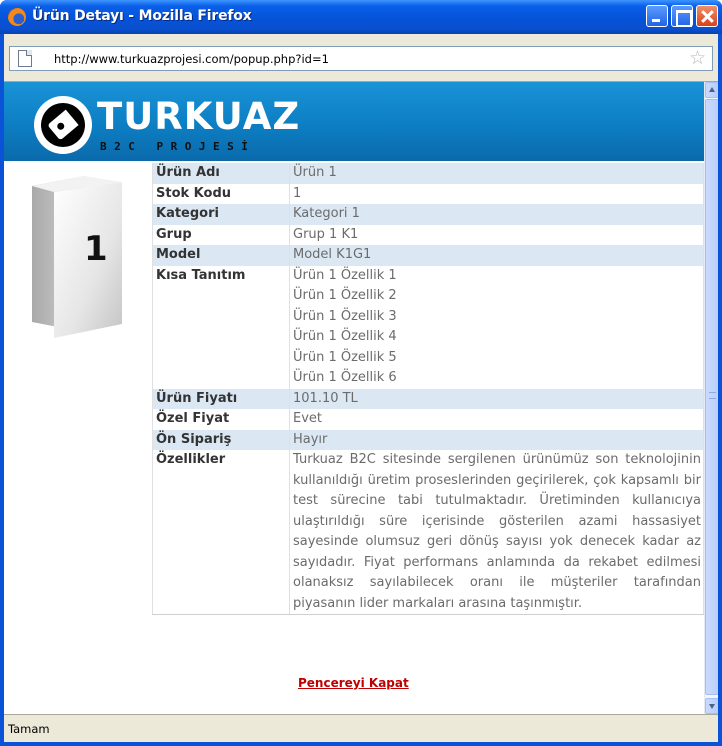  Describe the element at coordinates (221, 439) in the screenshot. I see `row-label: Ön Sipariş` at that location.